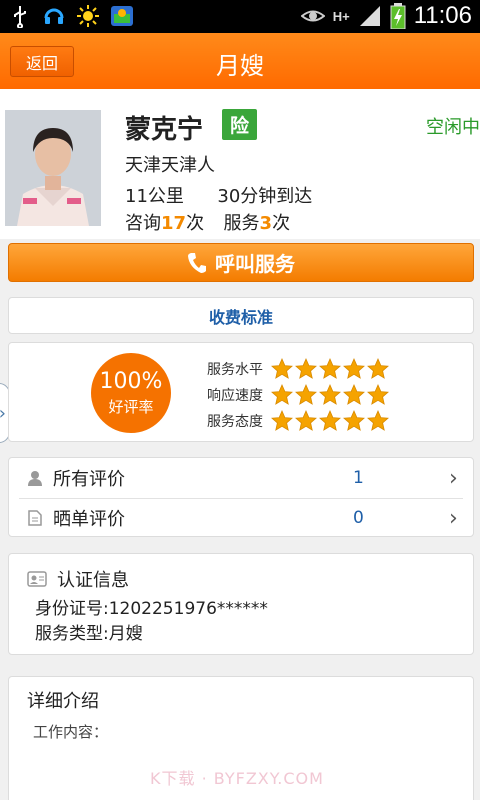 The width and height of the screenshot is (480, 800). What do you see at coordinates (197, 262) in the screenshot?
I see `phone-icon` at bounding box center [197, 262].